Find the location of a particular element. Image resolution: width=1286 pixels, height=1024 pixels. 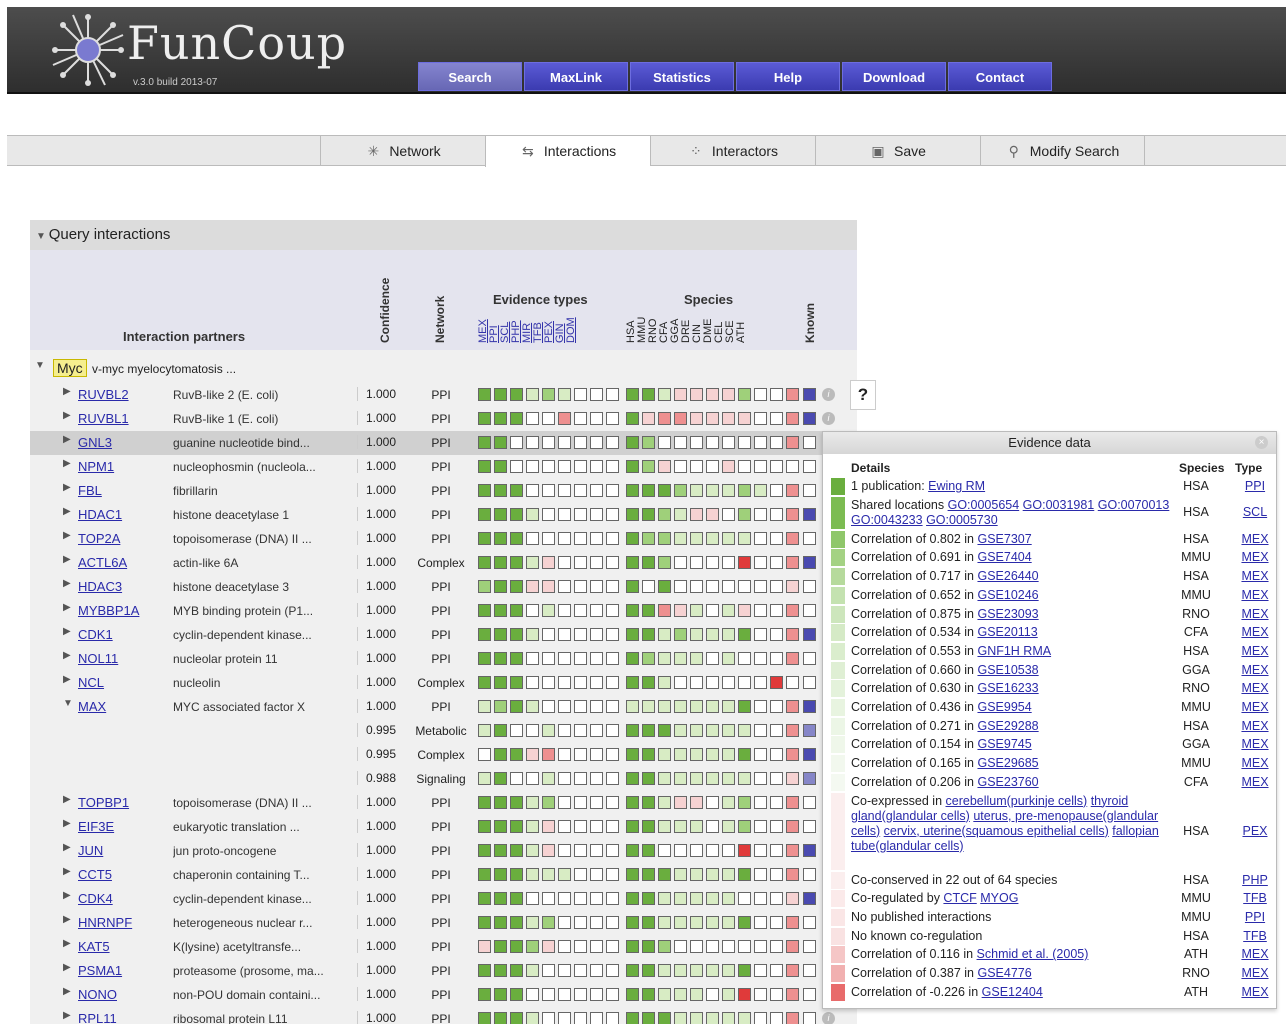

table-row: ▶ PSMA1 proteasome (prosome, ma... 1.000 PPI is located at coordinates (443, 971).